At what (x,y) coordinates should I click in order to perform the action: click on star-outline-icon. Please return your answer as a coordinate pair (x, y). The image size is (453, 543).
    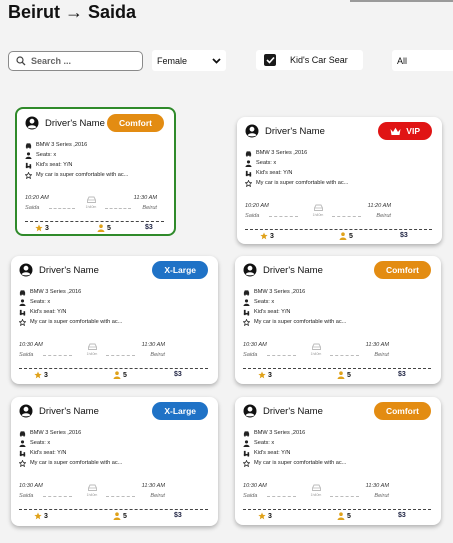
    Looking at the image, I should click on (246, 463).